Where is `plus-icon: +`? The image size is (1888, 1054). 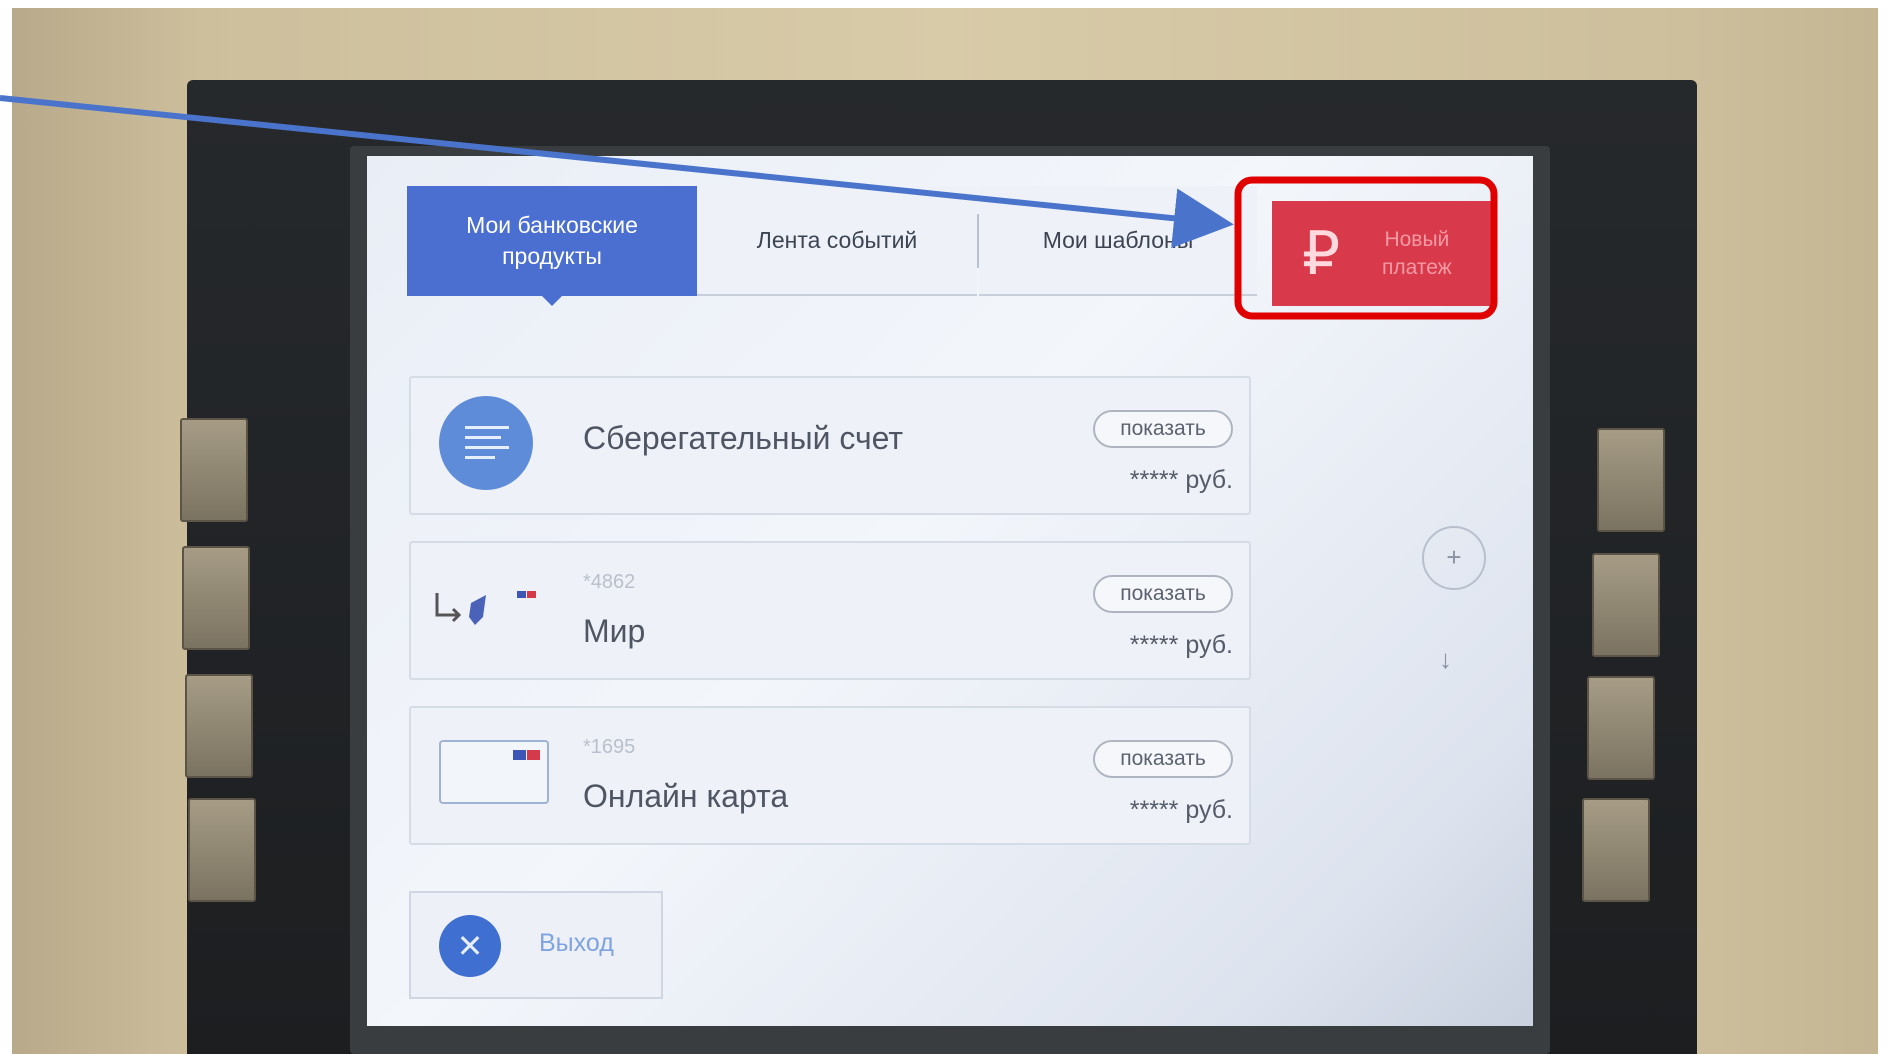 plus-icon: + is located at coordinates (1454, 558).